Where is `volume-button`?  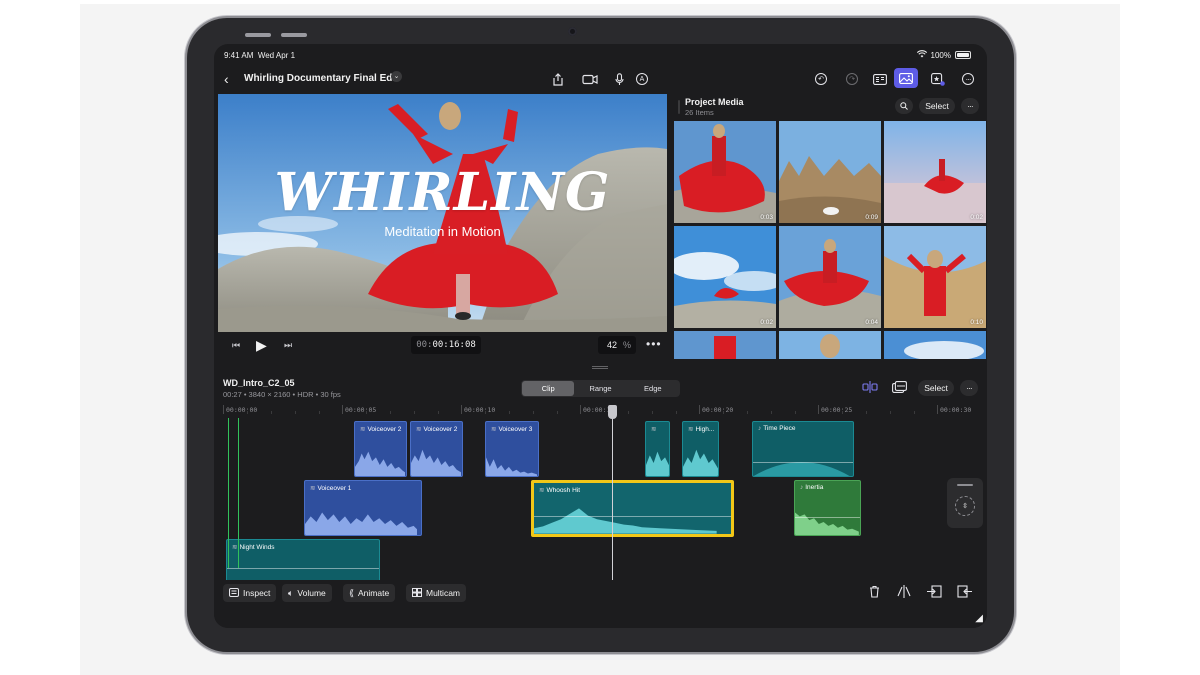 volume-button is located at coordinates (258, 35).